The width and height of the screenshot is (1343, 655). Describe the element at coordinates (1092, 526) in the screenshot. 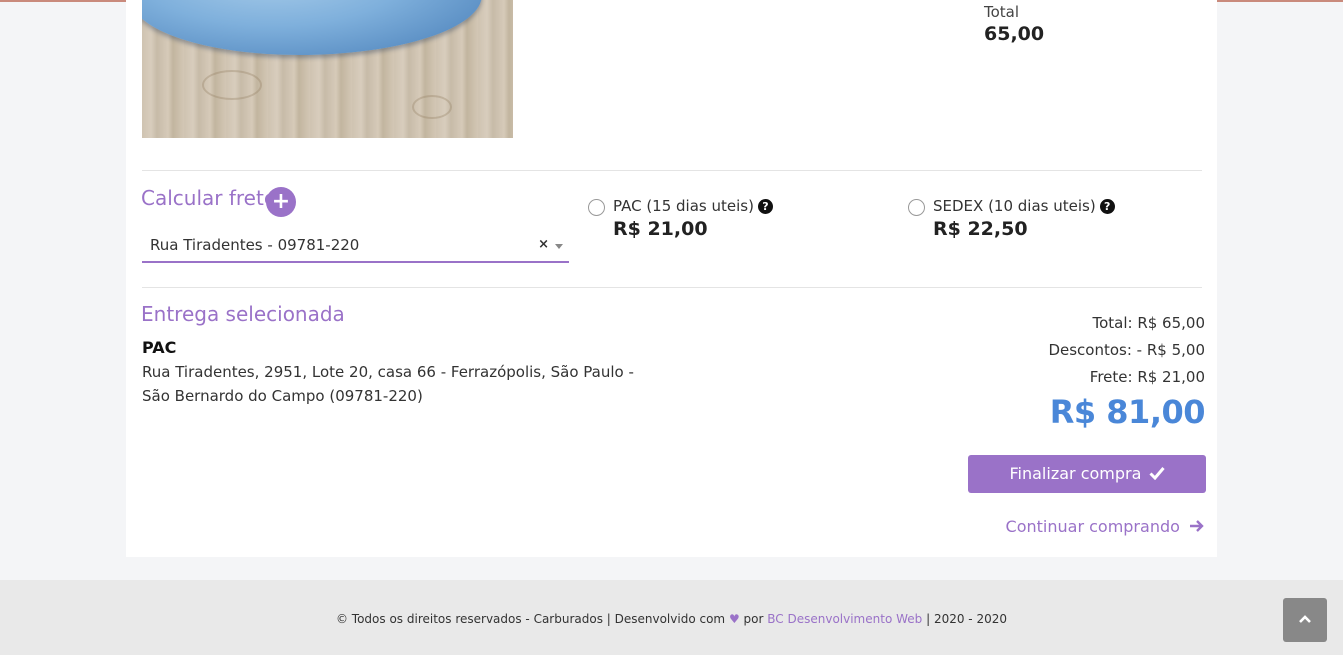

I see `continuar-comprando-label: Continuar comprando` at that location.